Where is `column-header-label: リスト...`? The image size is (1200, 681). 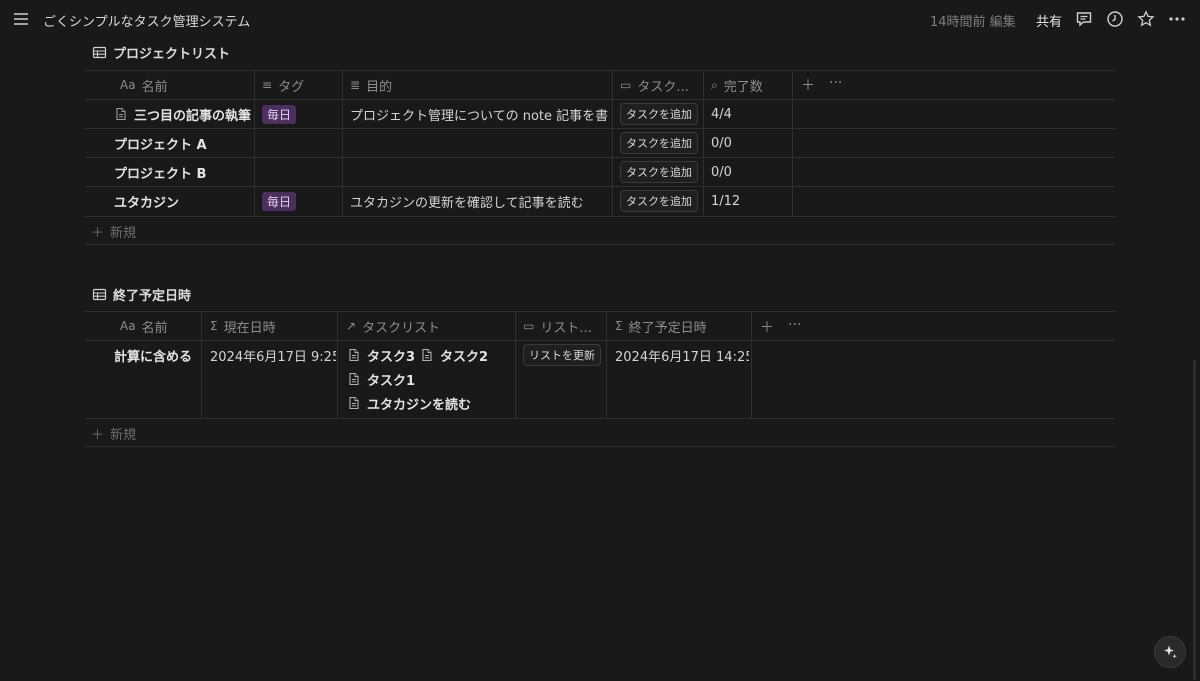
column-header-label: リスト... is located at coordinates (566, 328).